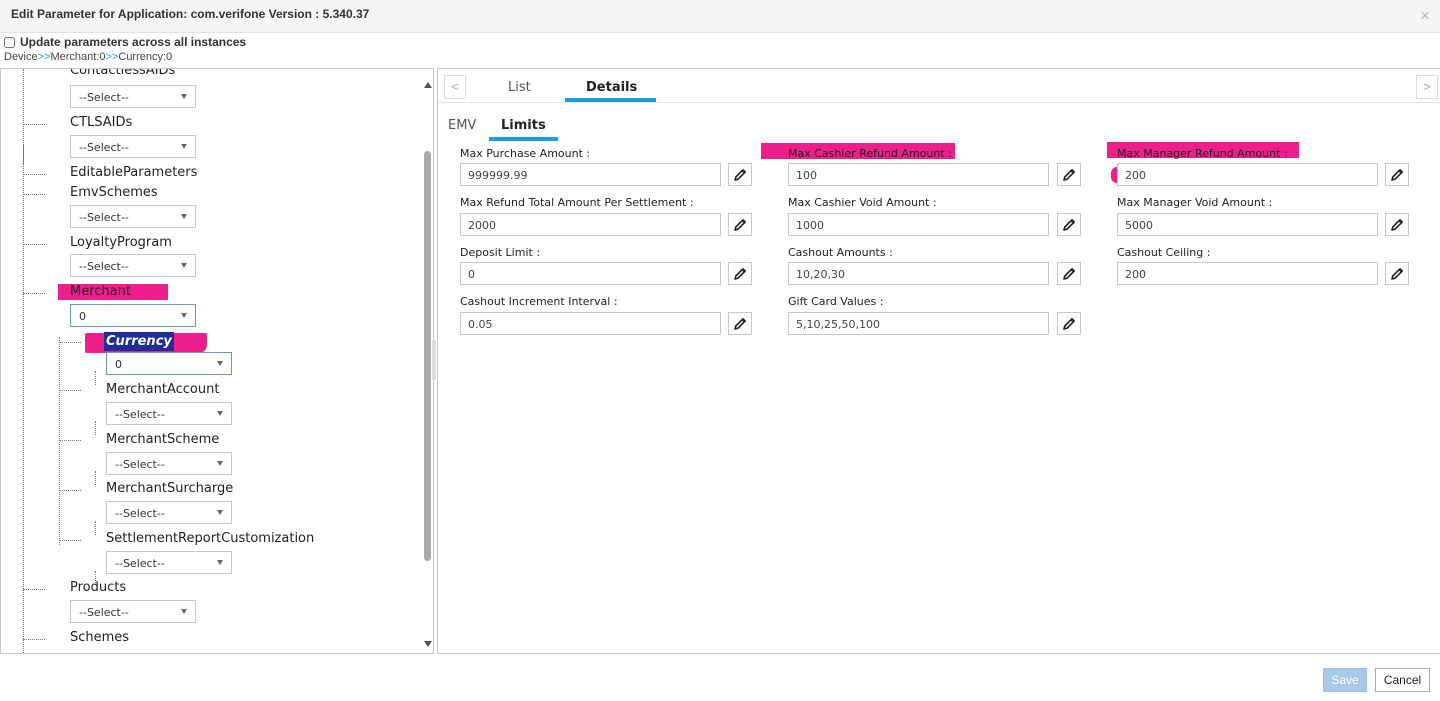  What do you see at coordinates (1247, 174) in the screenshot?
I see `max-manager-refund-amount-field: 200` at bounding box center [1247, 174].